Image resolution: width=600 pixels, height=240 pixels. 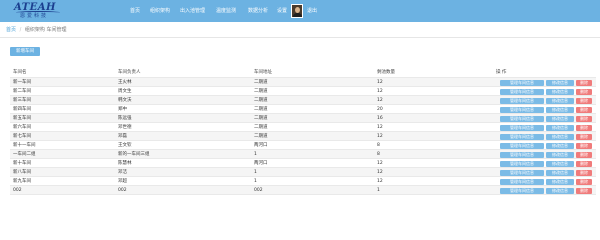 What do you see at coordinates (380, 109) in the screenshot?
I see `cell-pool-count: 20` at bounding box center [380, 109].